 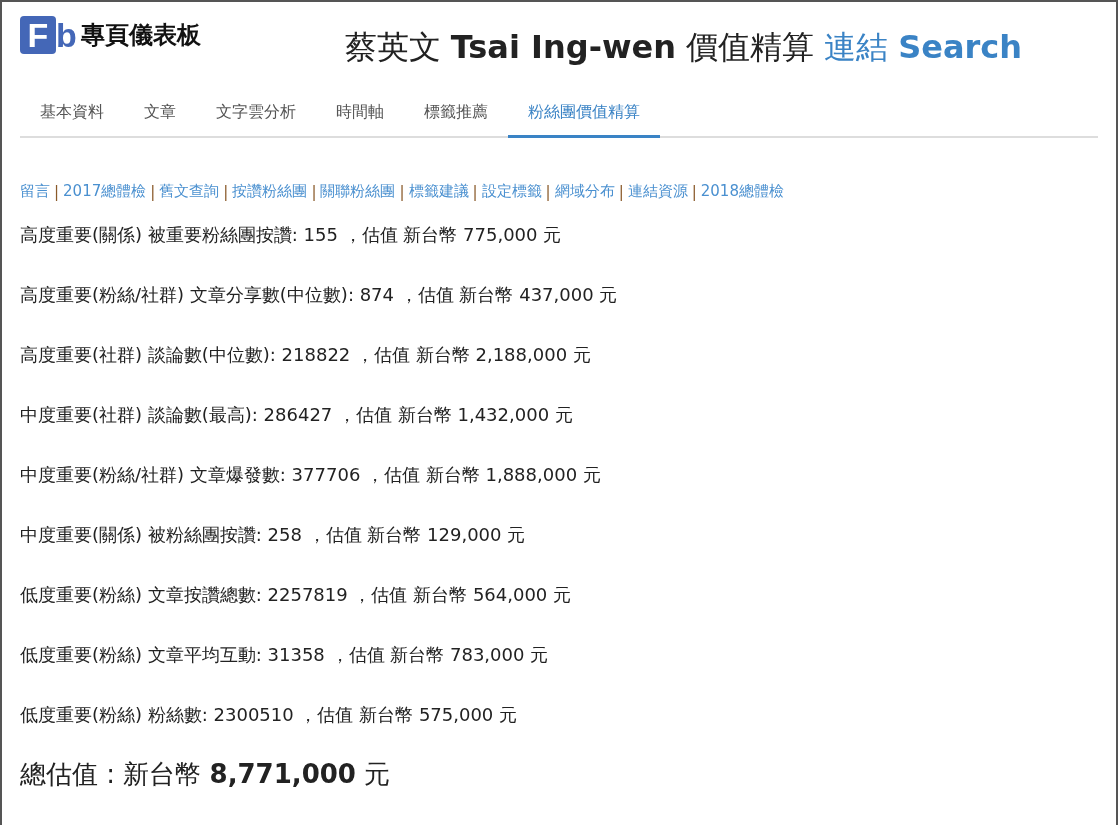 What do you see at coordinates (72, 116) in the screenshot?
I see `nav-tab: 基本資料` at bounding box center [72, 116].